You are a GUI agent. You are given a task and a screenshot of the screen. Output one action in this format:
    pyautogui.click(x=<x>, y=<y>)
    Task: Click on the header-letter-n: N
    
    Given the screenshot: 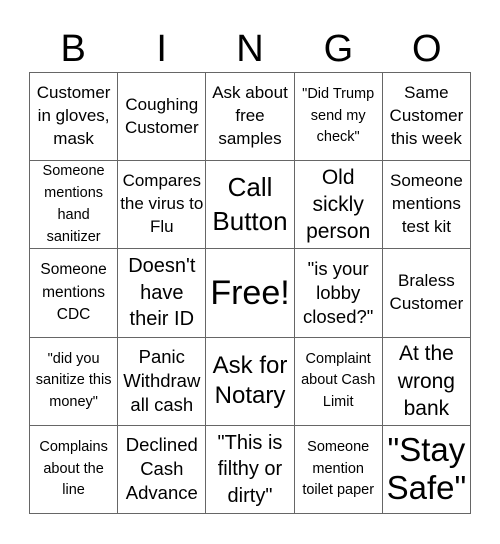 What is the action you would take?
    pyautogui.click(x=250, y=49)
    